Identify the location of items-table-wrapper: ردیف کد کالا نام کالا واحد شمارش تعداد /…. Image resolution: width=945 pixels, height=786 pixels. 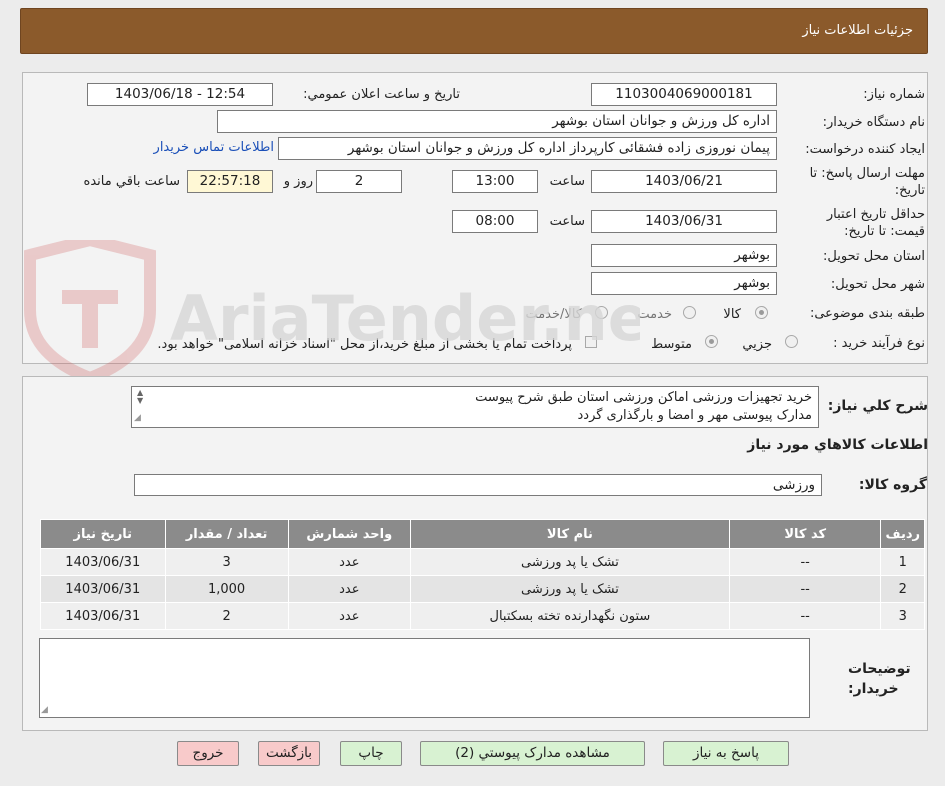
(482, 574).